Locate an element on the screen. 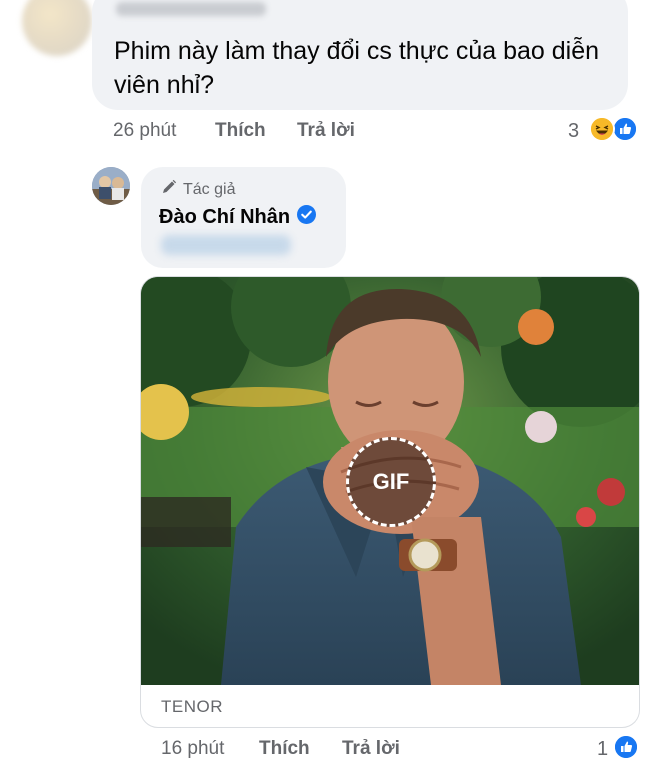  reply-reply-button: Trả lời is located at coordinates (371, 749).